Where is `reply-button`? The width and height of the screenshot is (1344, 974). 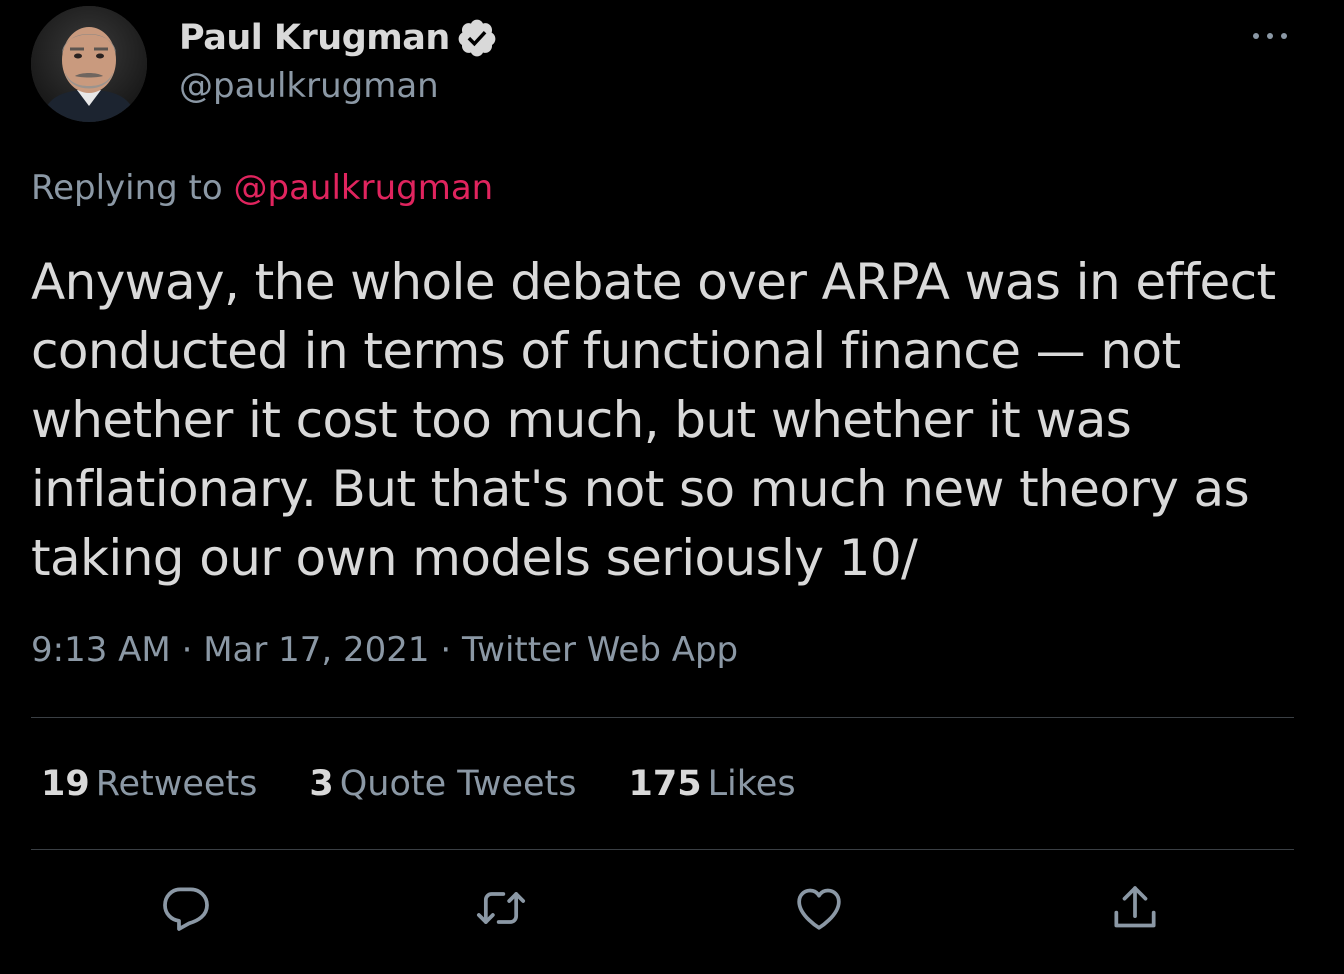
reply-button is located at coordinates (186, 908).